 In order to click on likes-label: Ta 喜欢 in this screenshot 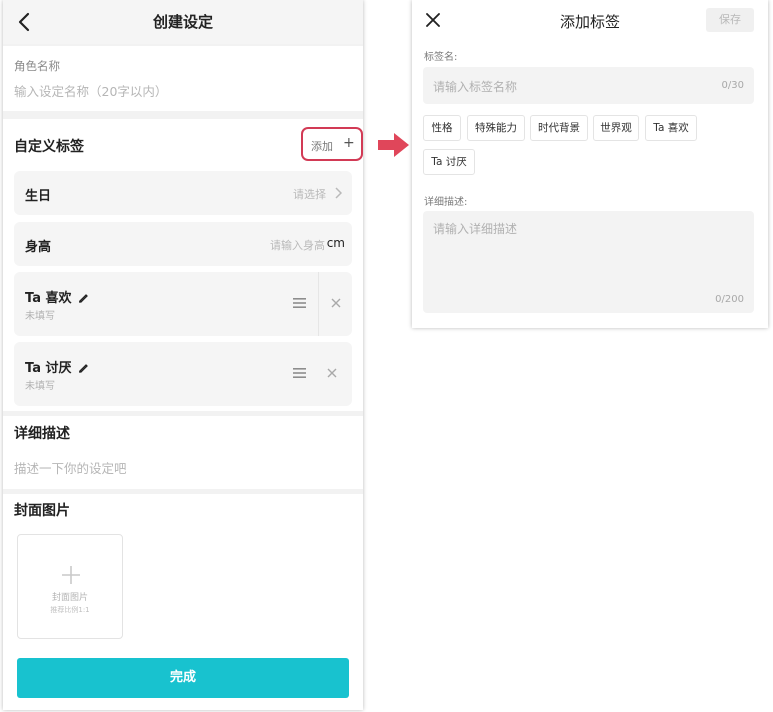, I will do `click(57, 296)`.